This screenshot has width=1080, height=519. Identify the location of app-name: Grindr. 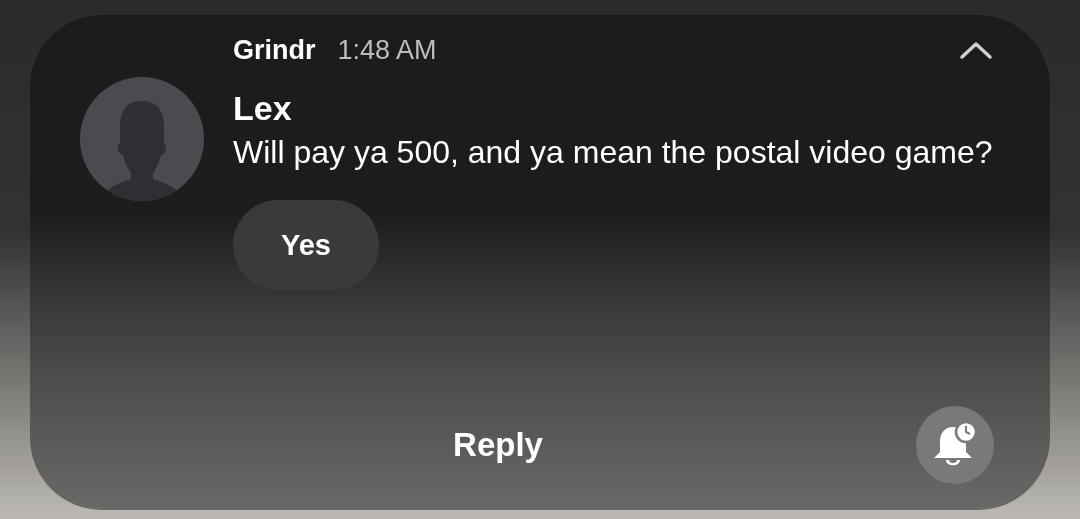
(274, 50).